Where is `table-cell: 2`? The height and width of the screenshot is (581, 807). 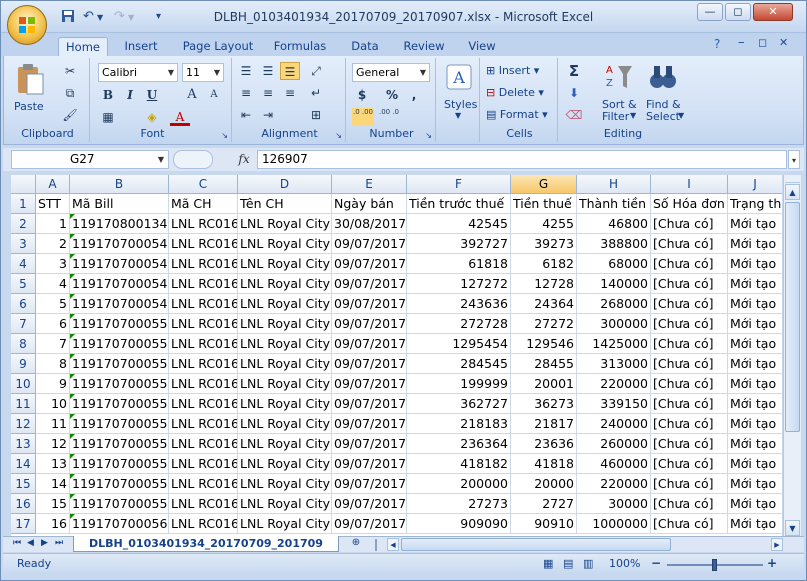
table-cell: 2 is located at coordinates (53, 244).